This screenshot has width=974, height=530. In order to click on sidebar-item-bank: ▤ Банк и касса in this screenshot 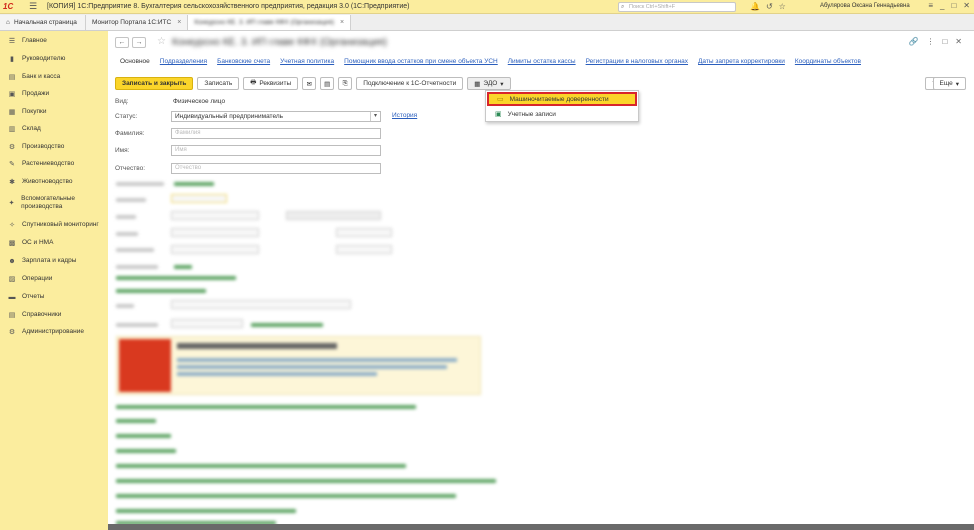, I will do `click(58, 77)`.